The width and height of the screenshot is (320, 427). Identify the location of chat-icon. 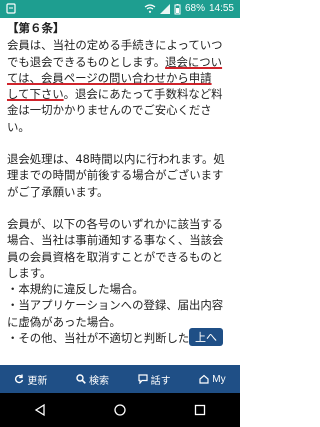
(143, 379).